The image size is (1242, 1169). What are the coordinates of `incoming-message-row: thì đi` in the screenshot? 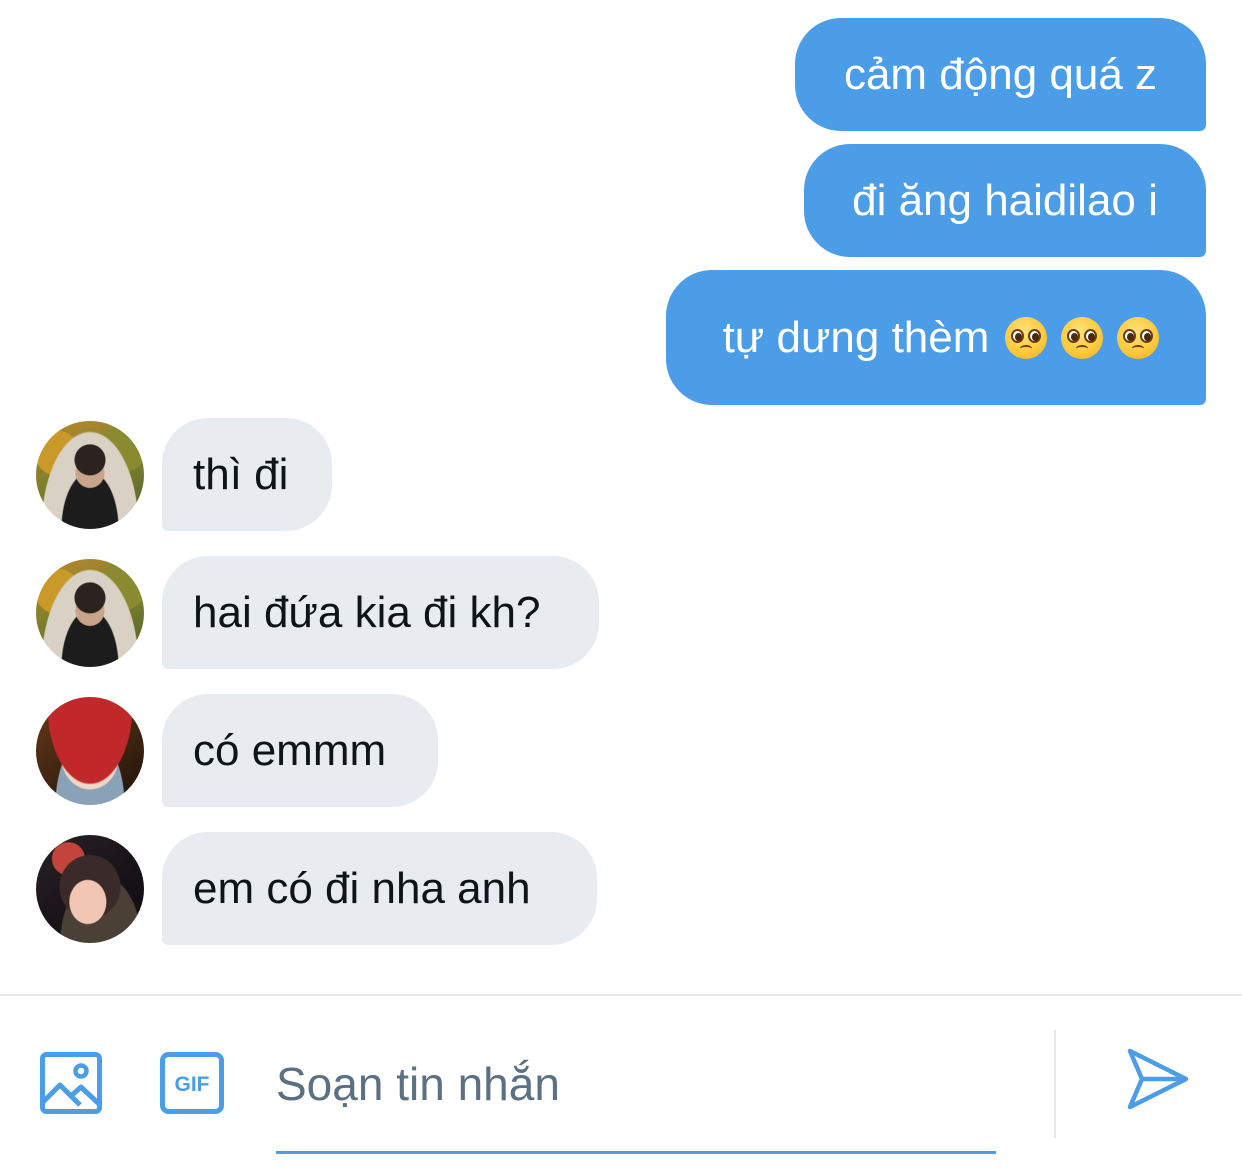 It's located at (184, 474).